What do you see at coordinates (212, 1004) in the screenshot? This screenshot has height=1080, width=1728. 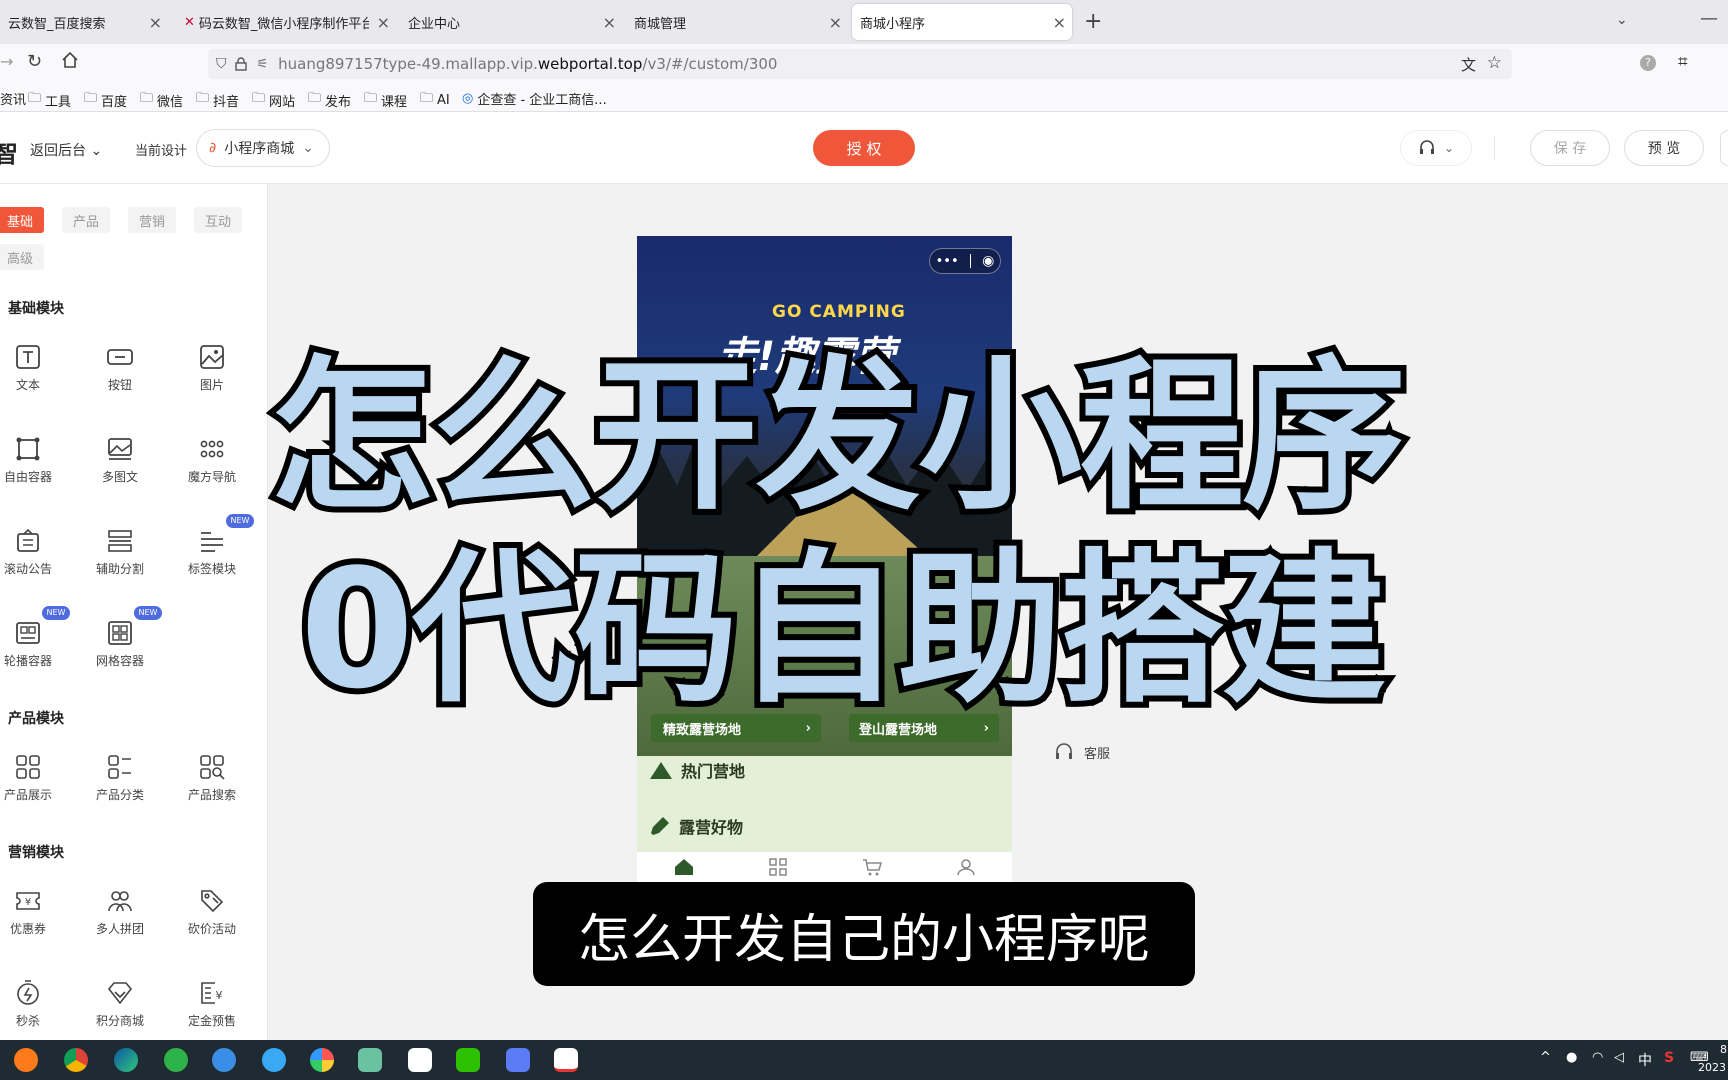 I see `component-deposit-presale: ¥ 定金预售` at bounding box center [212, 1004].